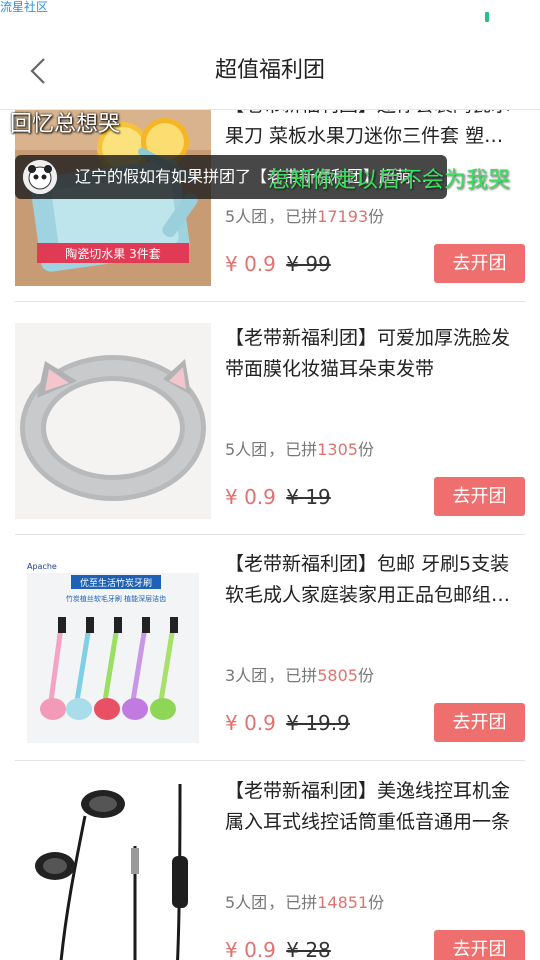 The height and width of the screenshot is (960, 540). I want to click on earphones-image, so click(113, 868).